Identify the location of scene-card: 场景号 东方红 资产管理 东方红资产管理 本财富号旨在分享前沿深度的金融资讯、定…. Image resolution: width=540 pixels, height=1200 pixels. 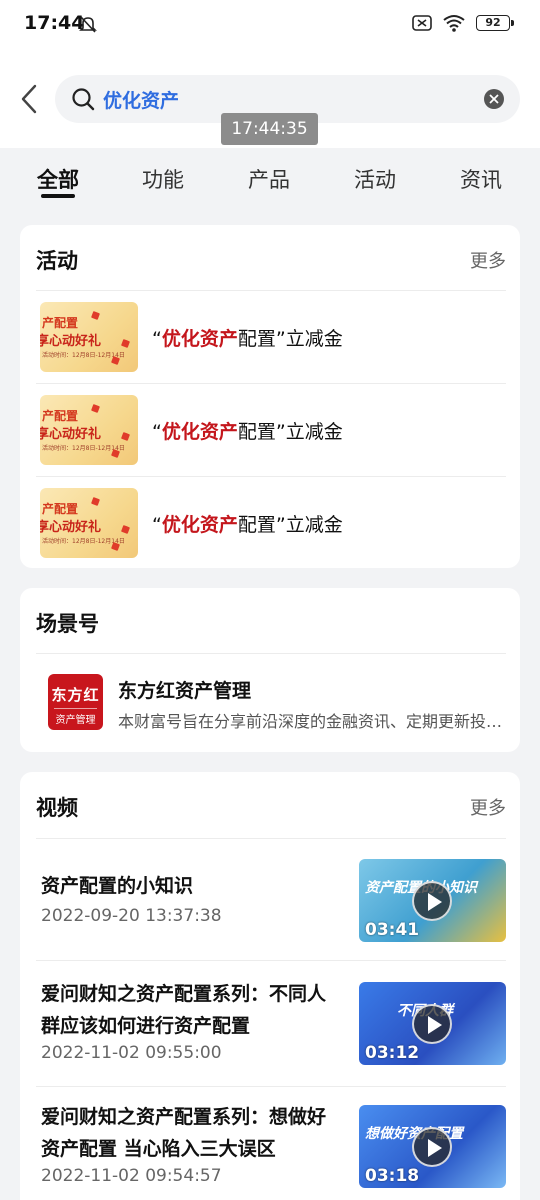
(270, 670).